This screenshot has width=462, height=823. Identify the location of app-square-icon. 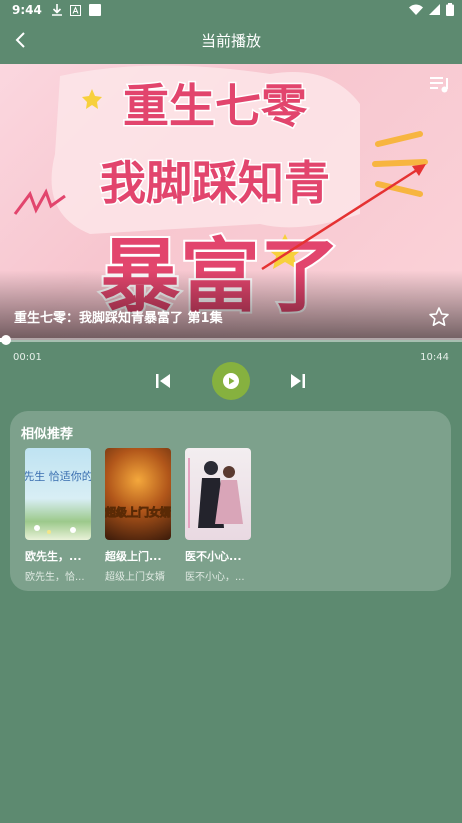
(95, 10).